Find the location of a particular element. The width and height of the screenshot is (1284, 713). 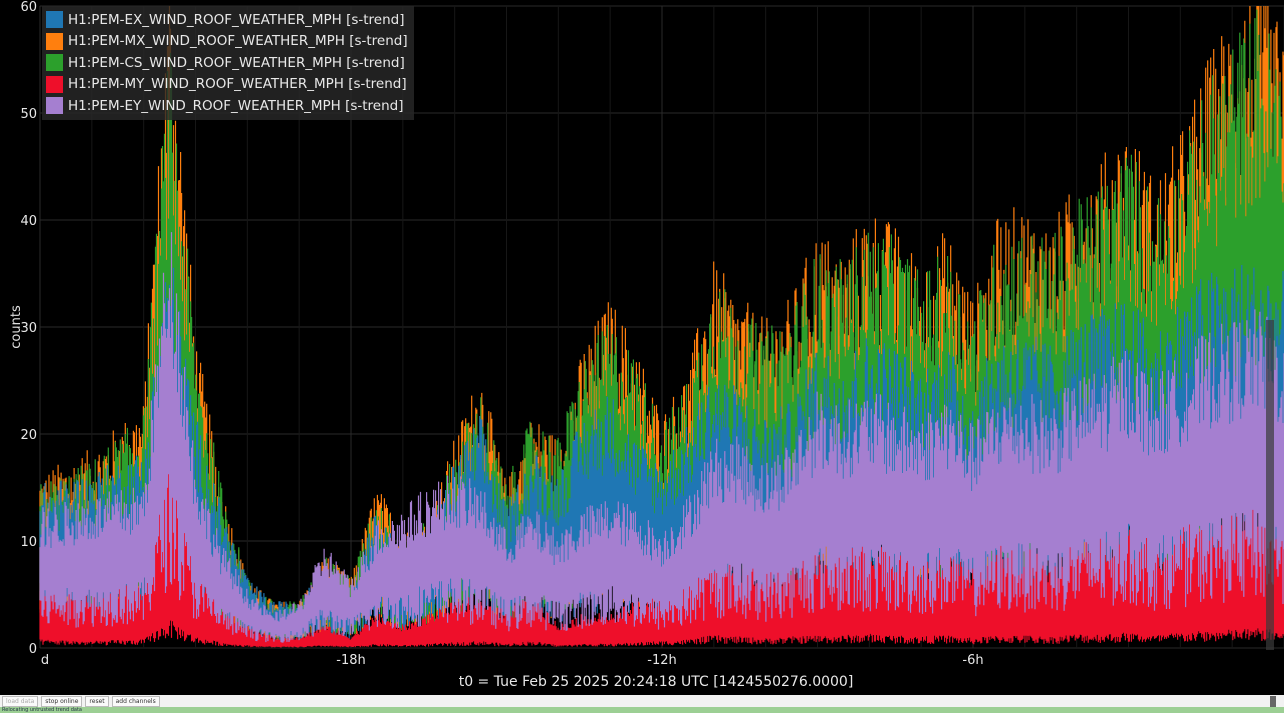

x-tick-label: d is located at coordinates (45, 660).